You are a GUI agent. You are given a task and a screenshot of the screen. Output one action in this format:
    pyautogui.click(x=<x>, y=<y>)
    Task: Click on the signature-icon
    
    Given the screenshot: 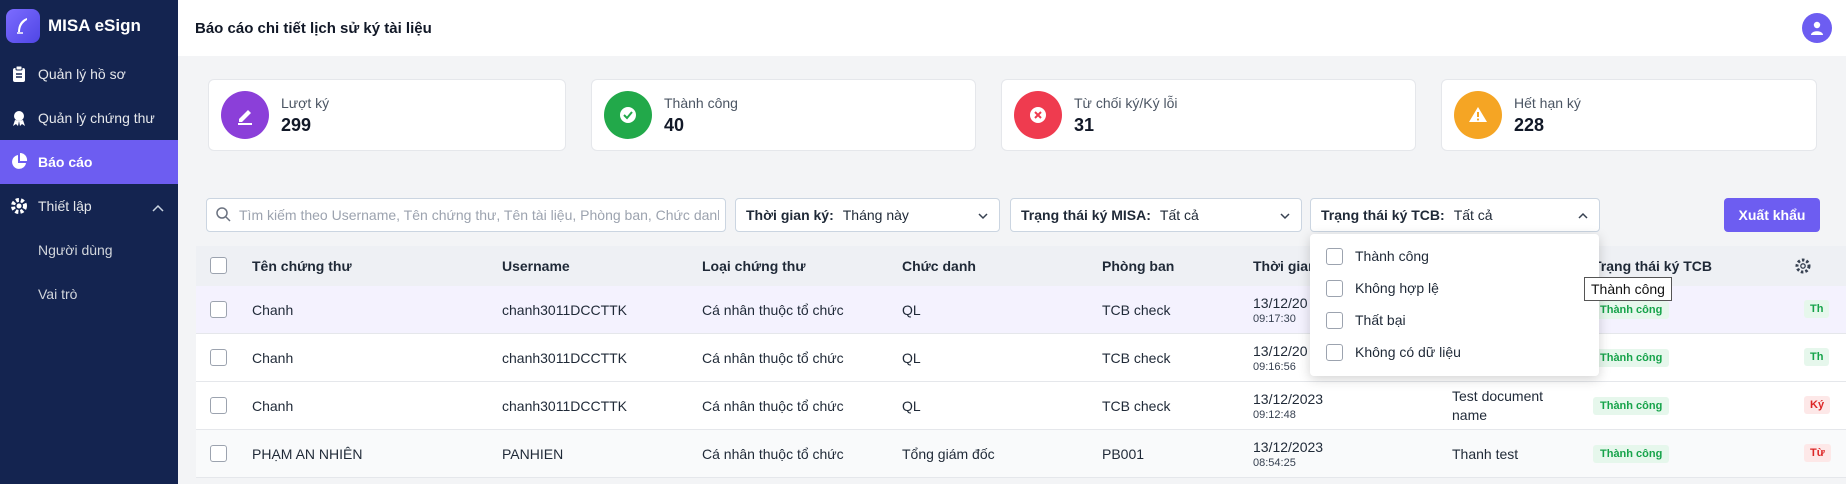 What is the action you would take?
    pyautogui.click(x=245, y=115)
    